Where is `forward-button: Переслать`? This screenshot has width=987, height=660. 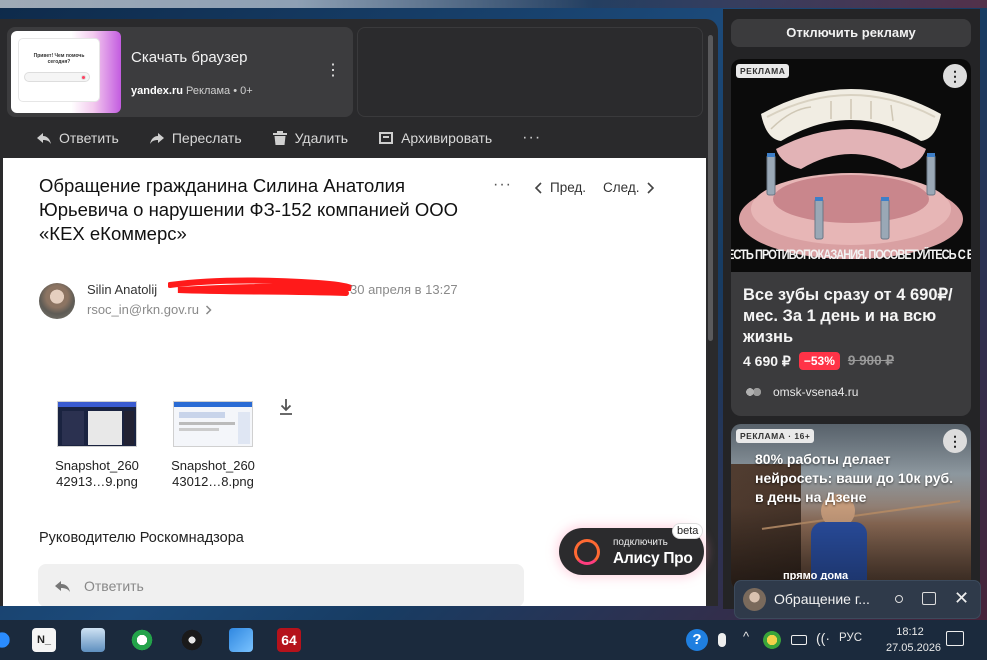
forward-button: Переслать is located at coordinates (195, 138).